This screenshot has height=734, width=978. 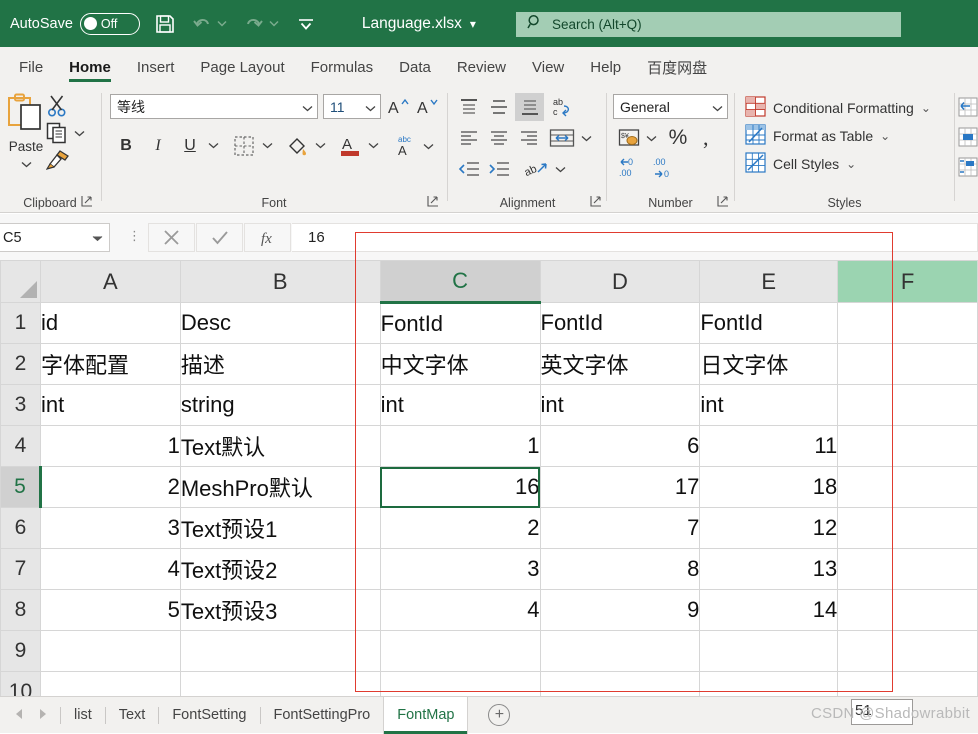 I want to click on format-cells-icon, so click(x=967, y=167).